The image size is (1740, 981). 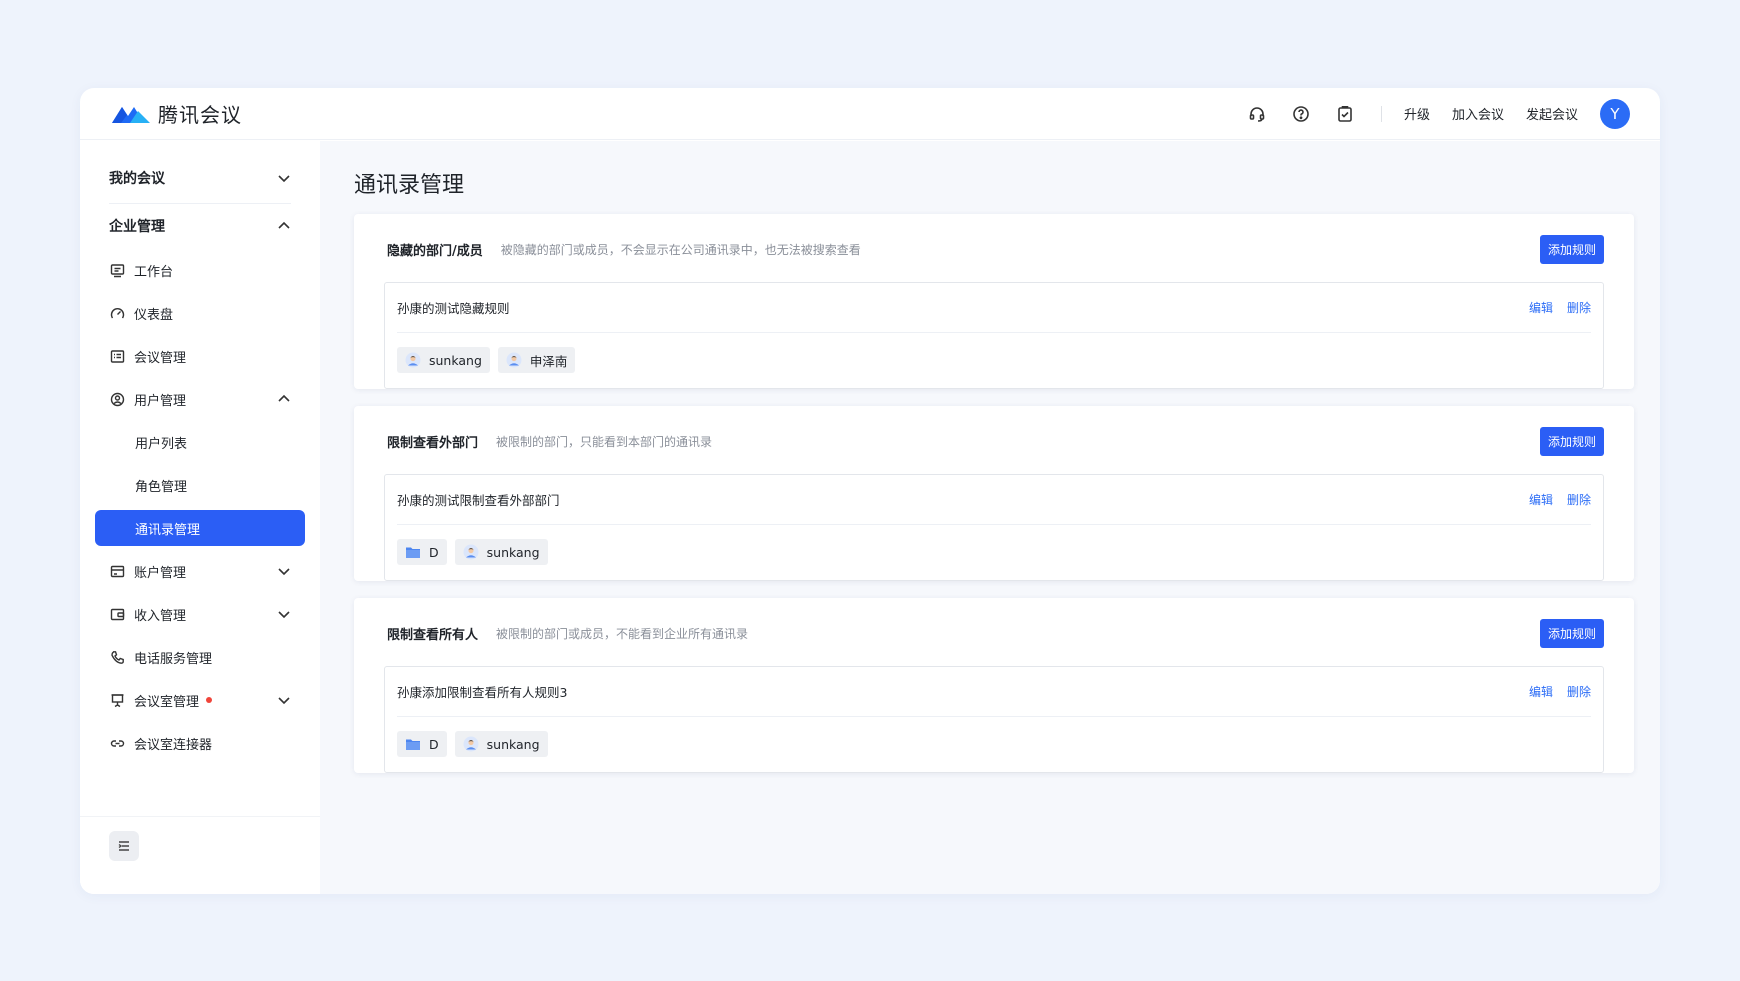 What do you see at coordinates (1437, 113) in the screenshot?
I see `top-actions: 升级 加入会议 发起会议 Y` at bounding box center [1437, 113].